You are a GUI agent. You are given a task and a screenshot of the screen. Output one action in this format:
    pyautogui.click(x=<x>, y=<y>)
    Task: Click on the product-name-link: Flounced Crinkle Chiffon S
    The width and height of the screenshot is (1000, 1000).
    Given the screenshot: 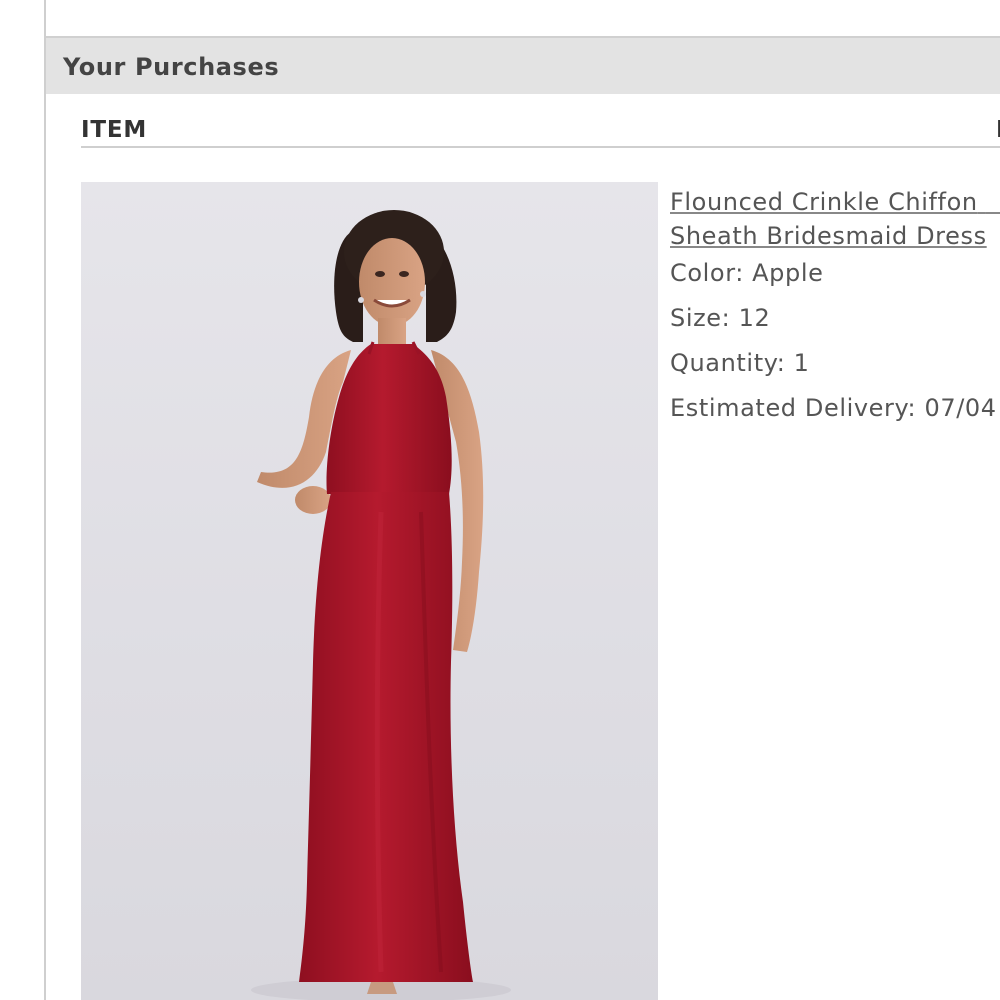 What is the action you would take?
    pyautogui.click(x=835, y=202)
    